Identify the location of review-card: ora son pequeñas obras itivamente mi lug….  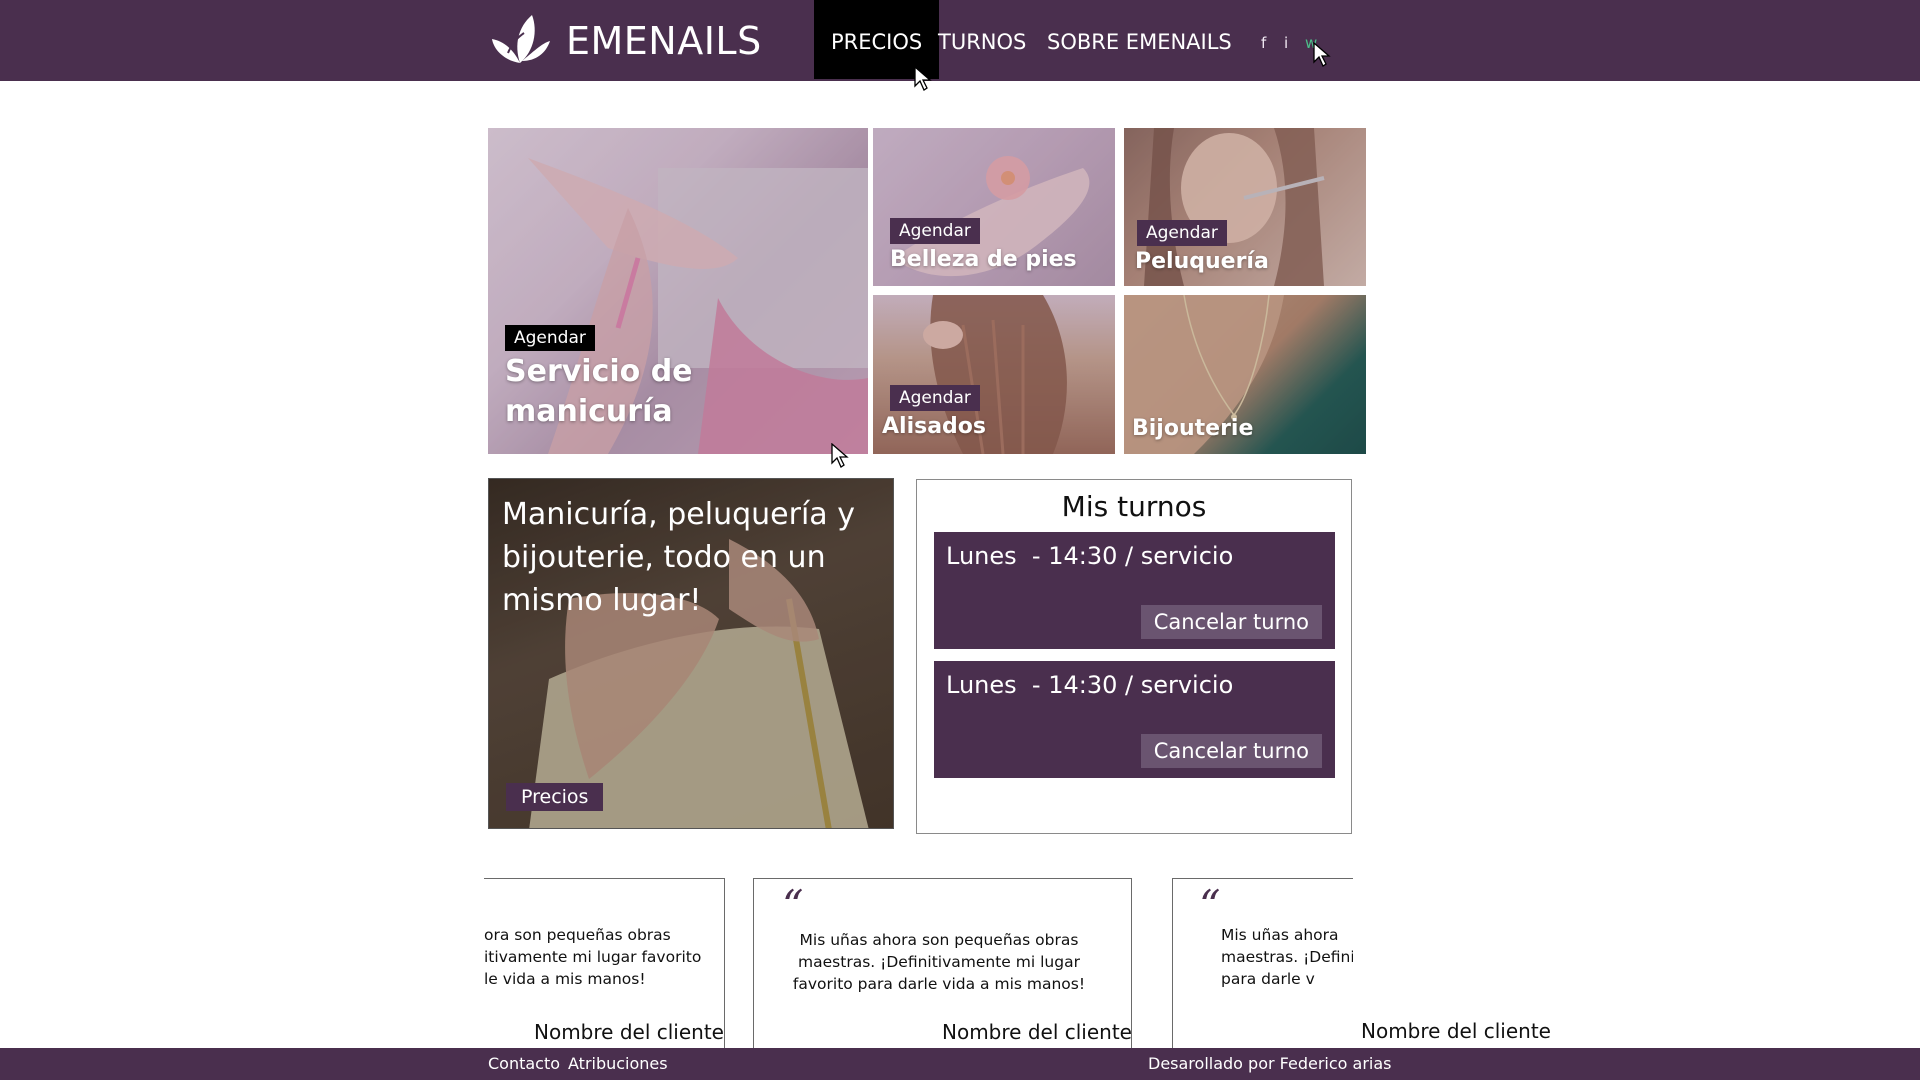
(604, 963).